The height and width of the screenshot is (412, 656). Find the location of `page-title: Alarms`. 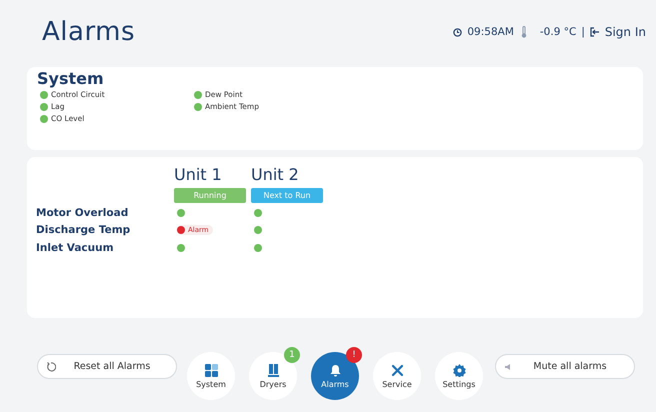

page-title: Alarms is located at coordinates (89, 32).